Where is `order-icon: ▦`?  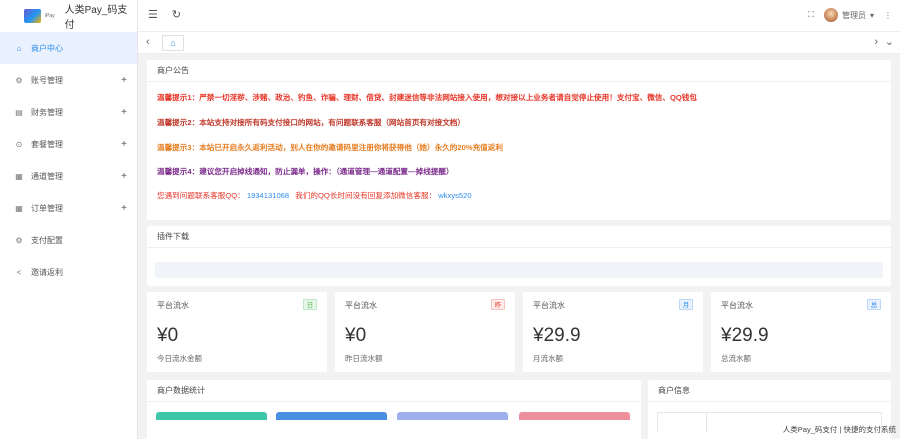 order-icon: ▦ is located at coordinates (19, 208).